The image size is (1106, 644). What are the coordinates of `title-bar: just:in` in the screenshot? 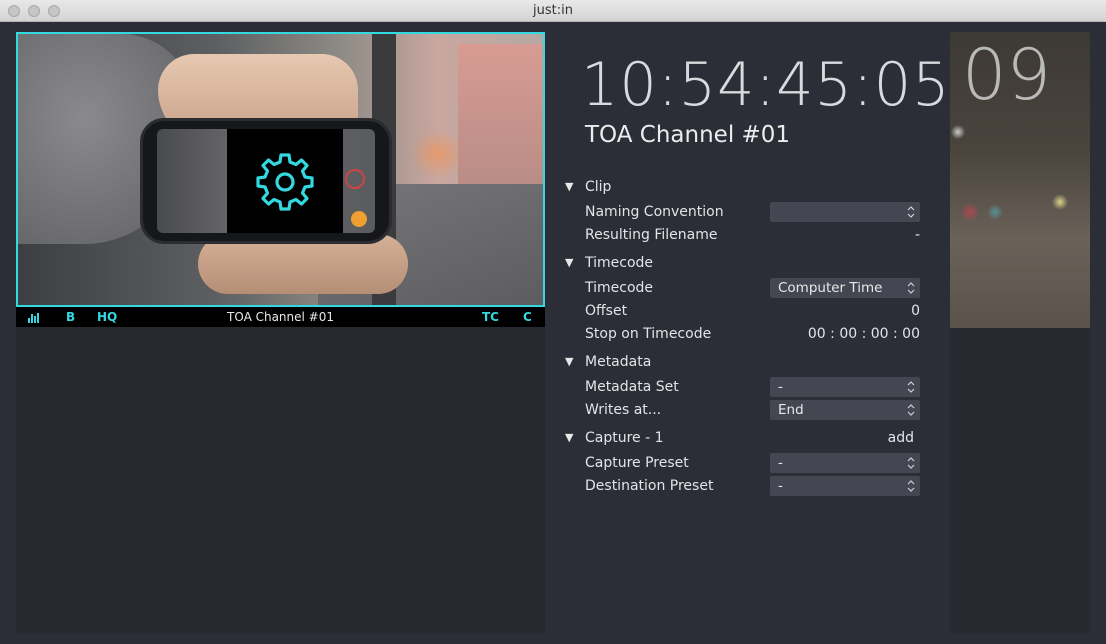 It's located at (553, 11).